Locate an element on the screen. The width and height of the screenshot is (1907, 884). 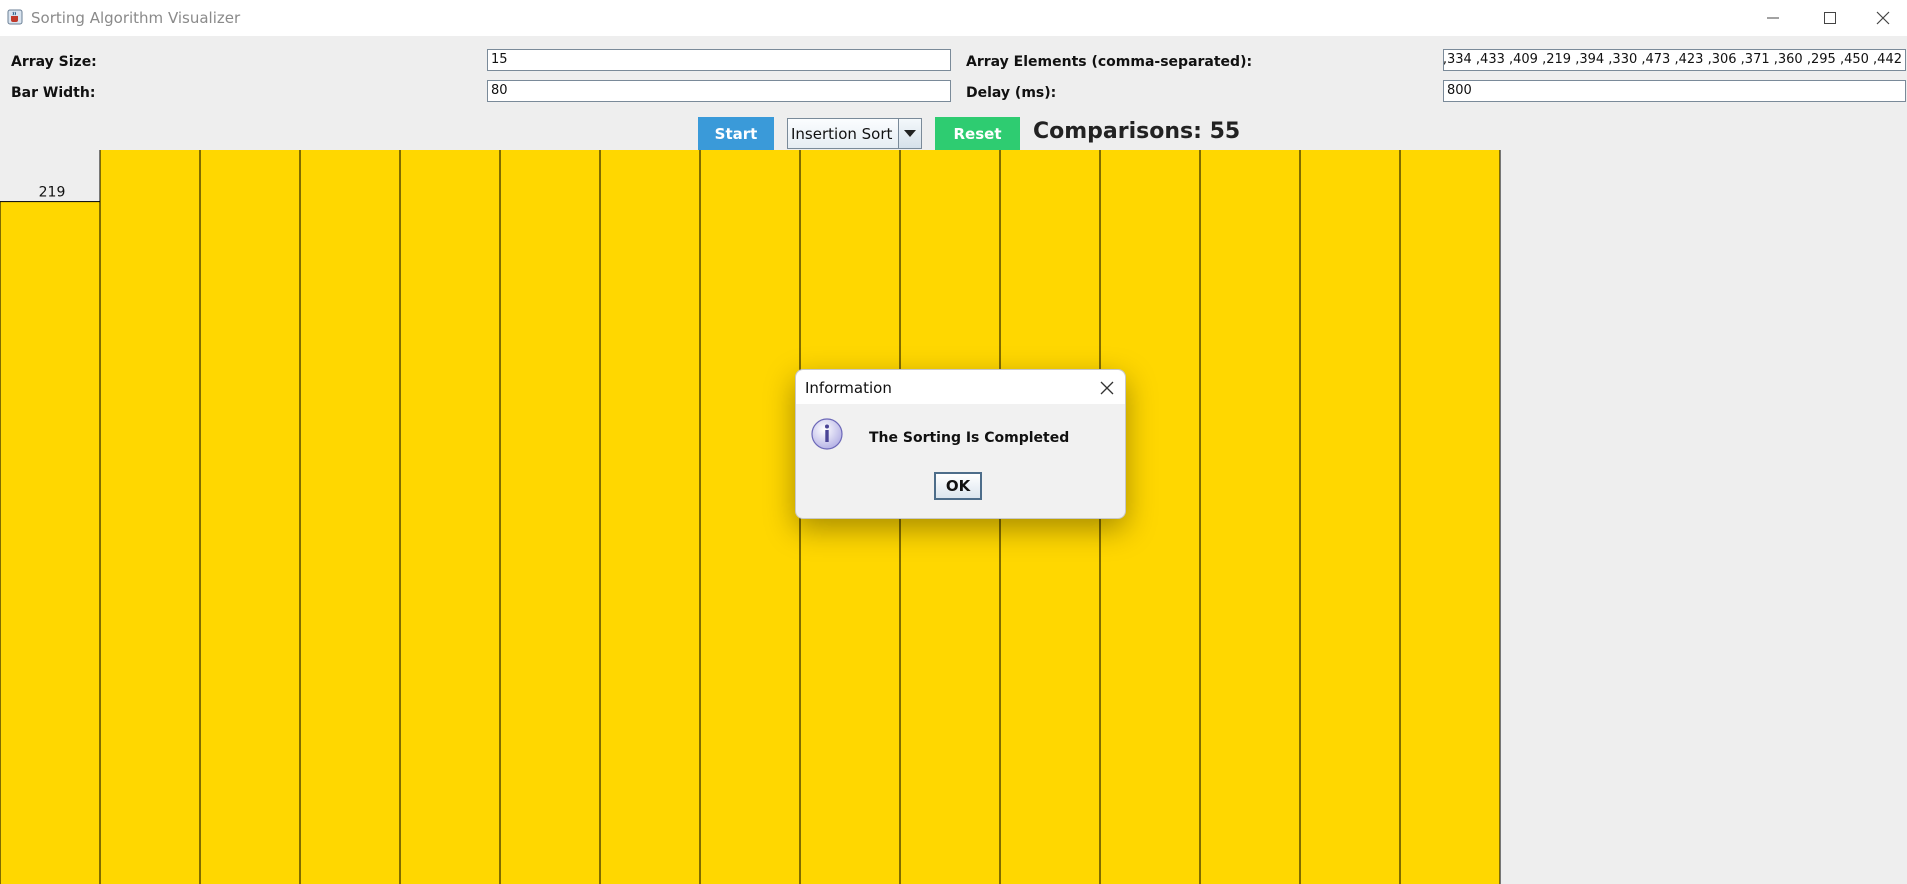
window-title: Sorting Algorithm Visualizer is located at coordinates (136, 18).